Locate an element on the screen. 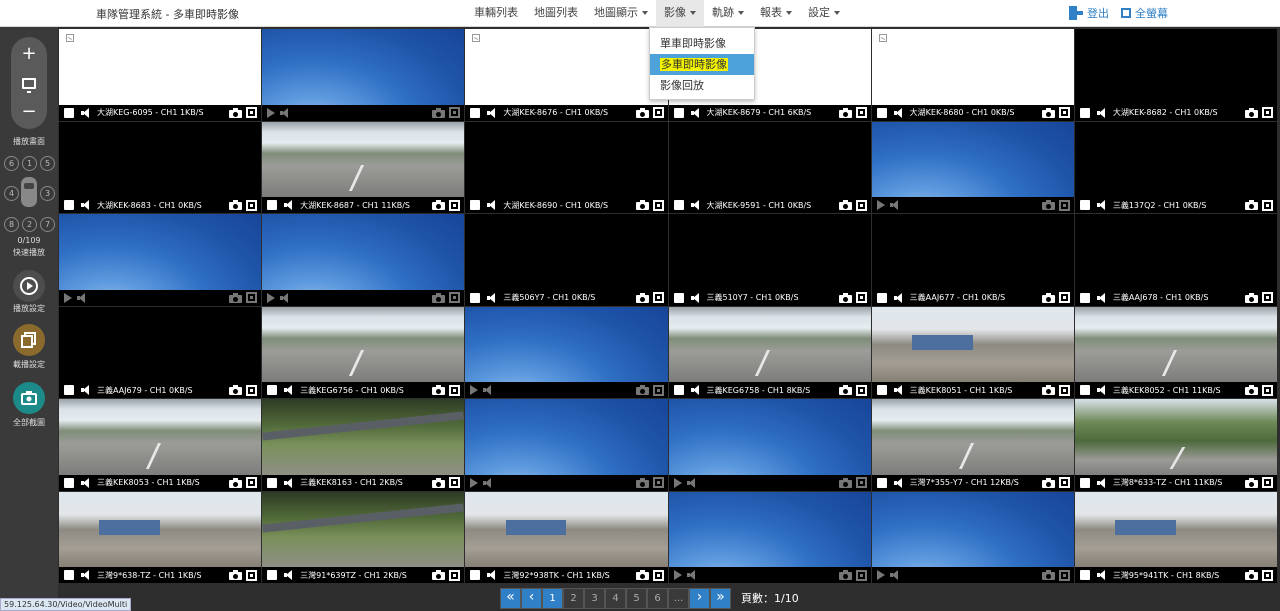  video-tile: 三義KEK8053 - CH1 1KB/S is located at coordinates (160, 445).